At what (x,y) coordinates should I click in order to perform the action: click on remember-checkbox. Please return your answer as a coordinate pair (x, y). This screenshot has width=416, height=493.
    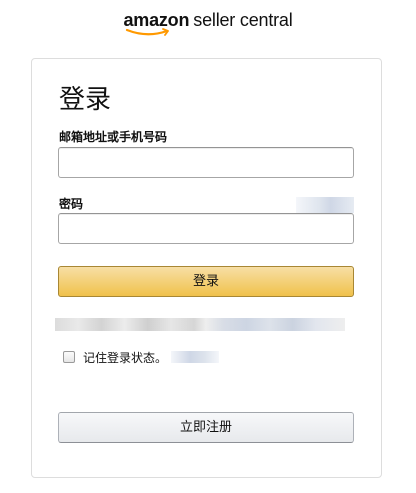
    Looking at the image, I should click on (69, 357).